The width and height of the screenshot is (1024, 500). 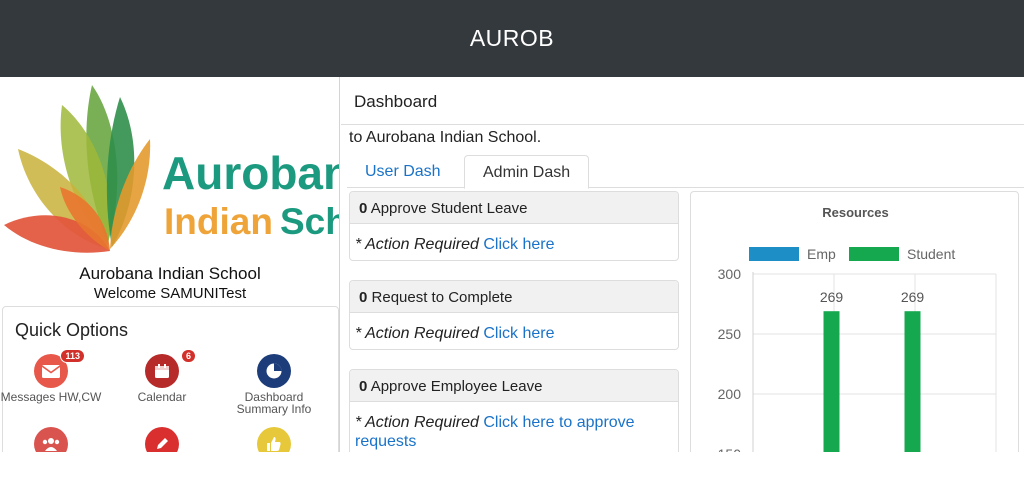 I want to click on quick-option-calendar: 6 Calendar, so click(x=162, y=376).